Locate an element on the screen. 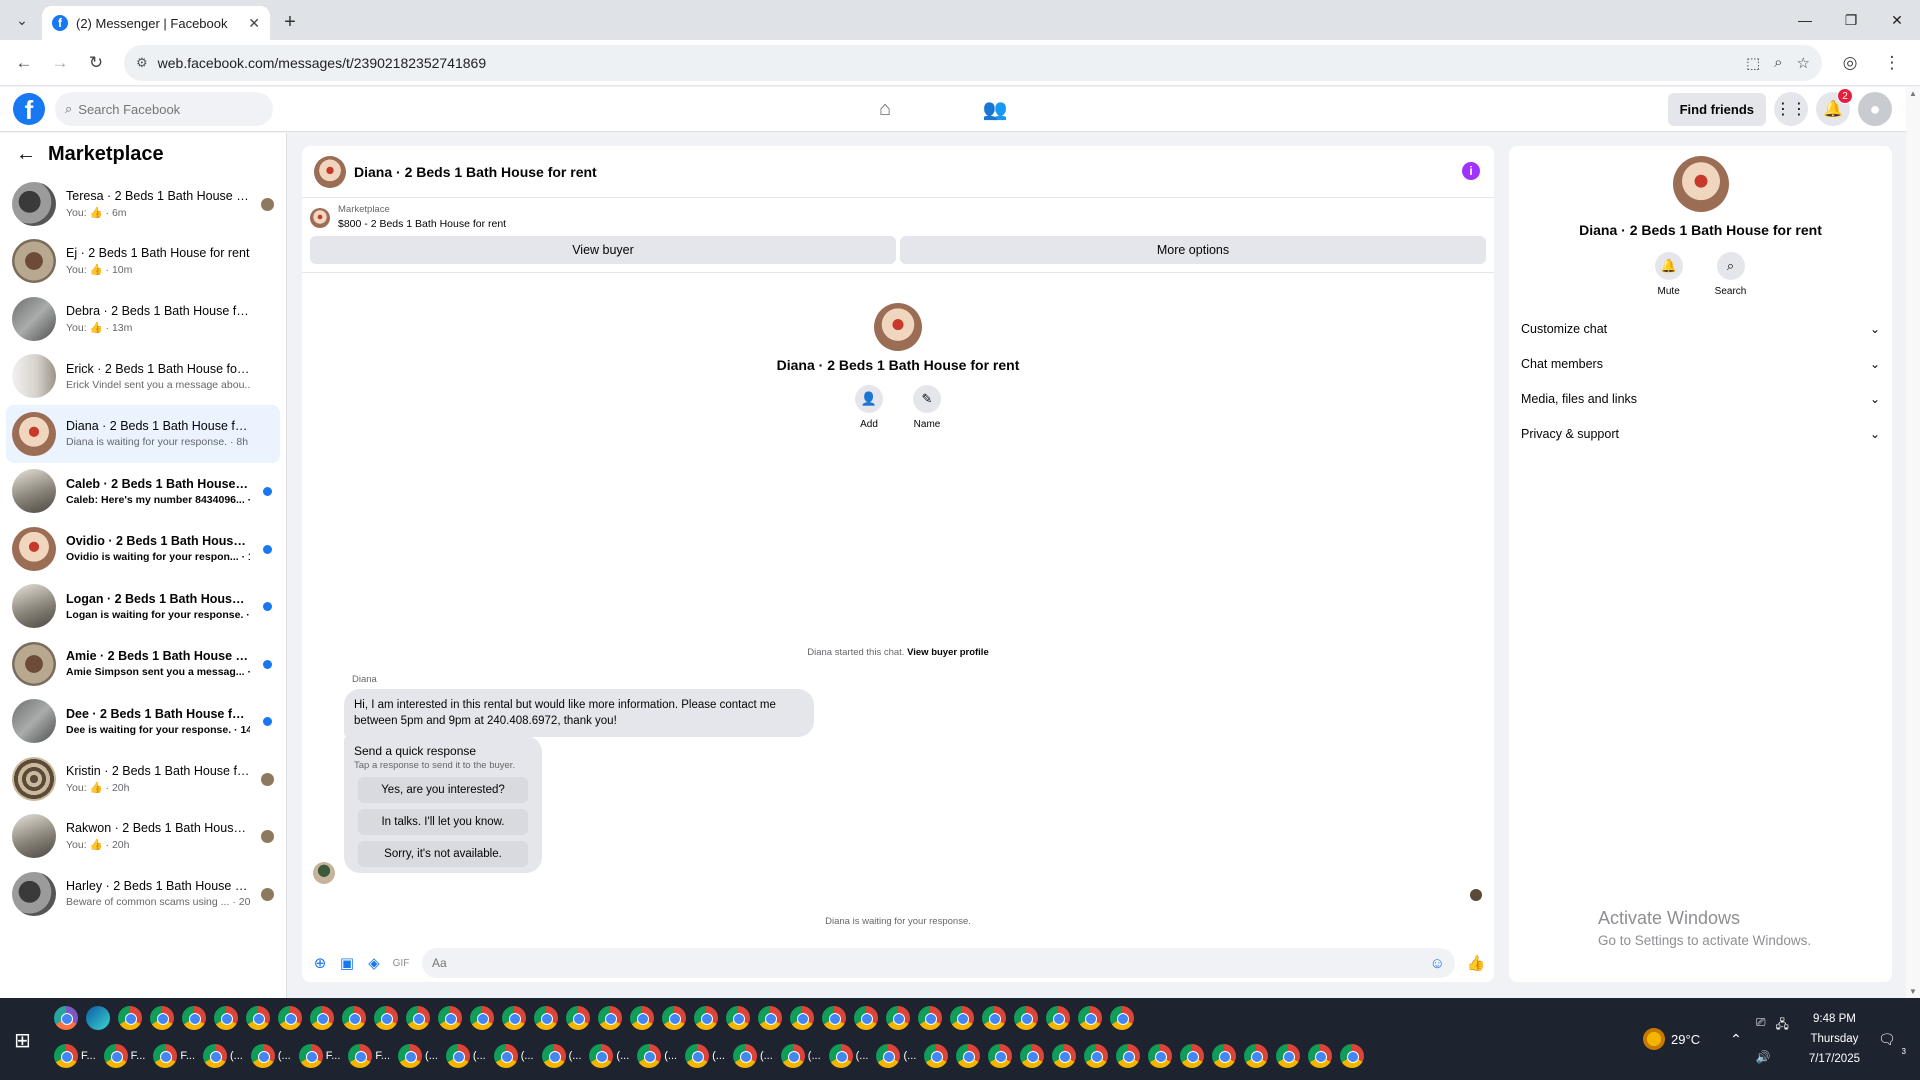 This screenshot has height=1080, width=1920. restore-icon: ❐ is located at coordinates (1851, 20).